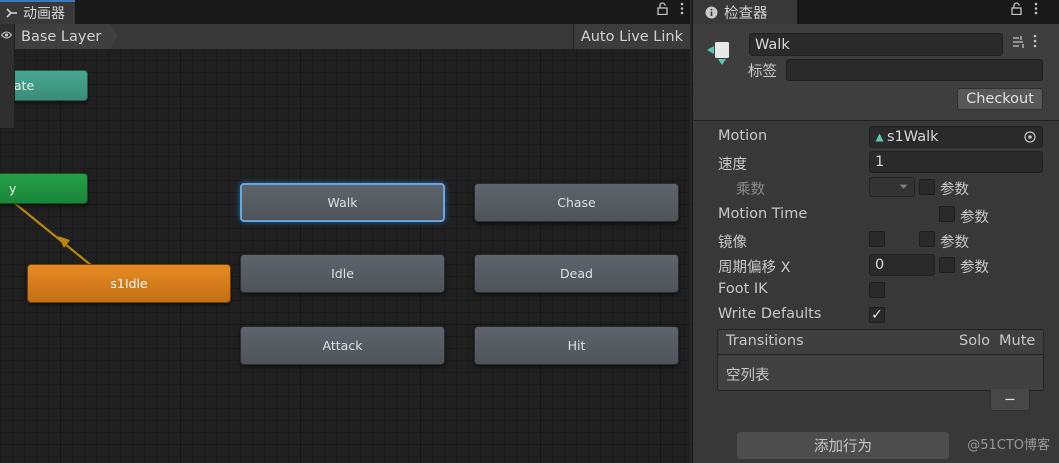  I want to click on state-node-attack: Attack, so click(342, 345).